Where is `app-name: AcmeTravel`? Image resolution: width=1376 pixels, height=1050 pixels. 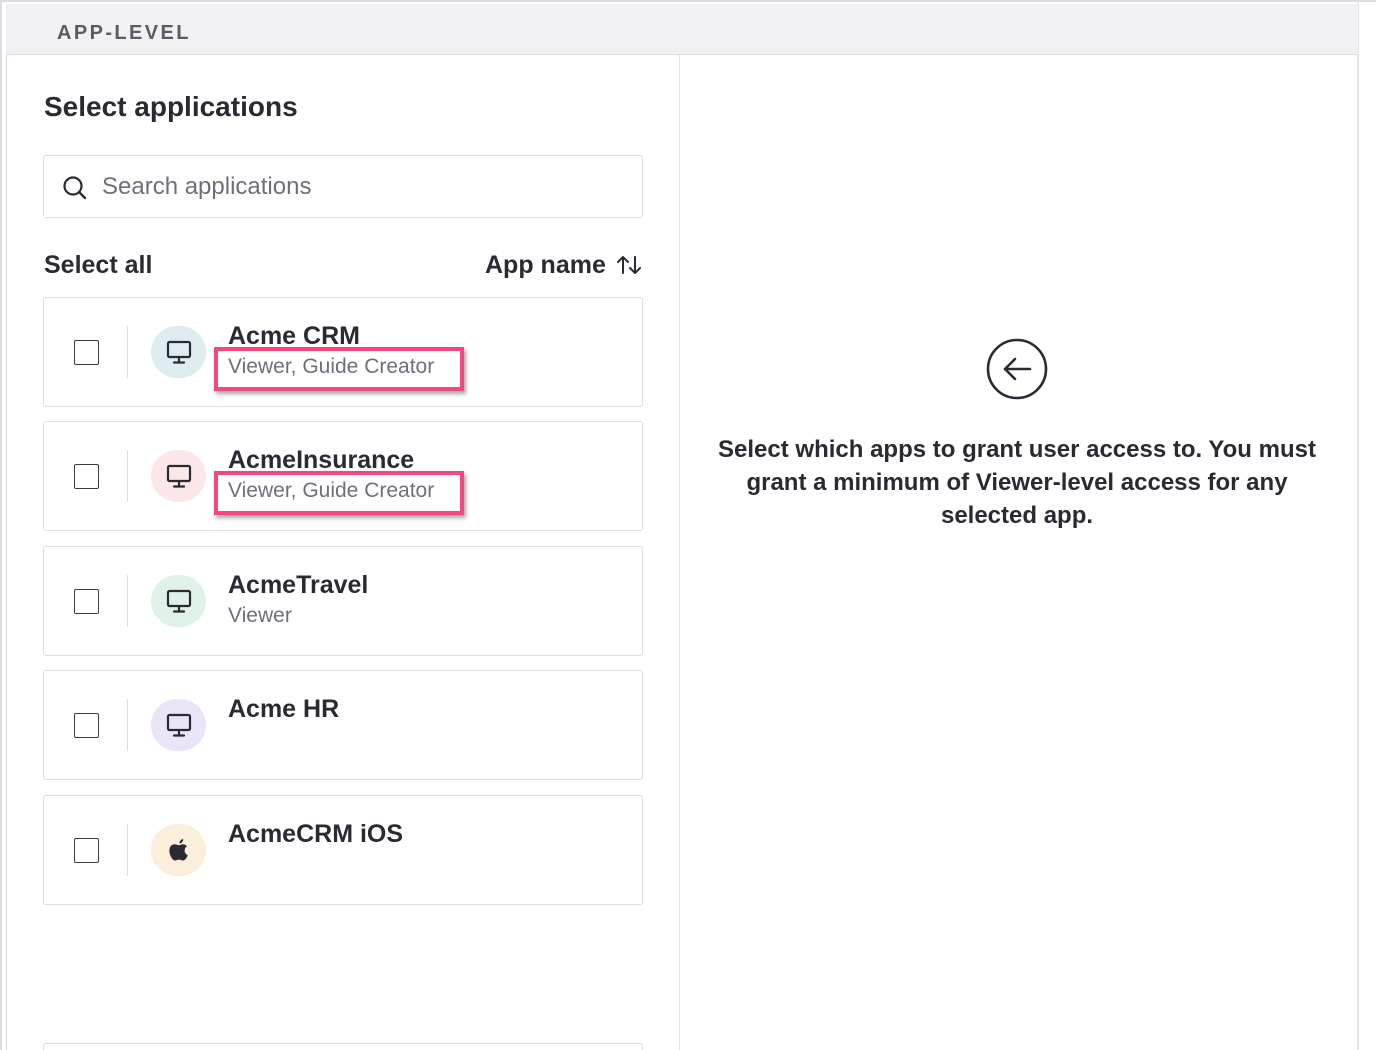 app-name: AcmeTravel is located at coordinates (298, 585).